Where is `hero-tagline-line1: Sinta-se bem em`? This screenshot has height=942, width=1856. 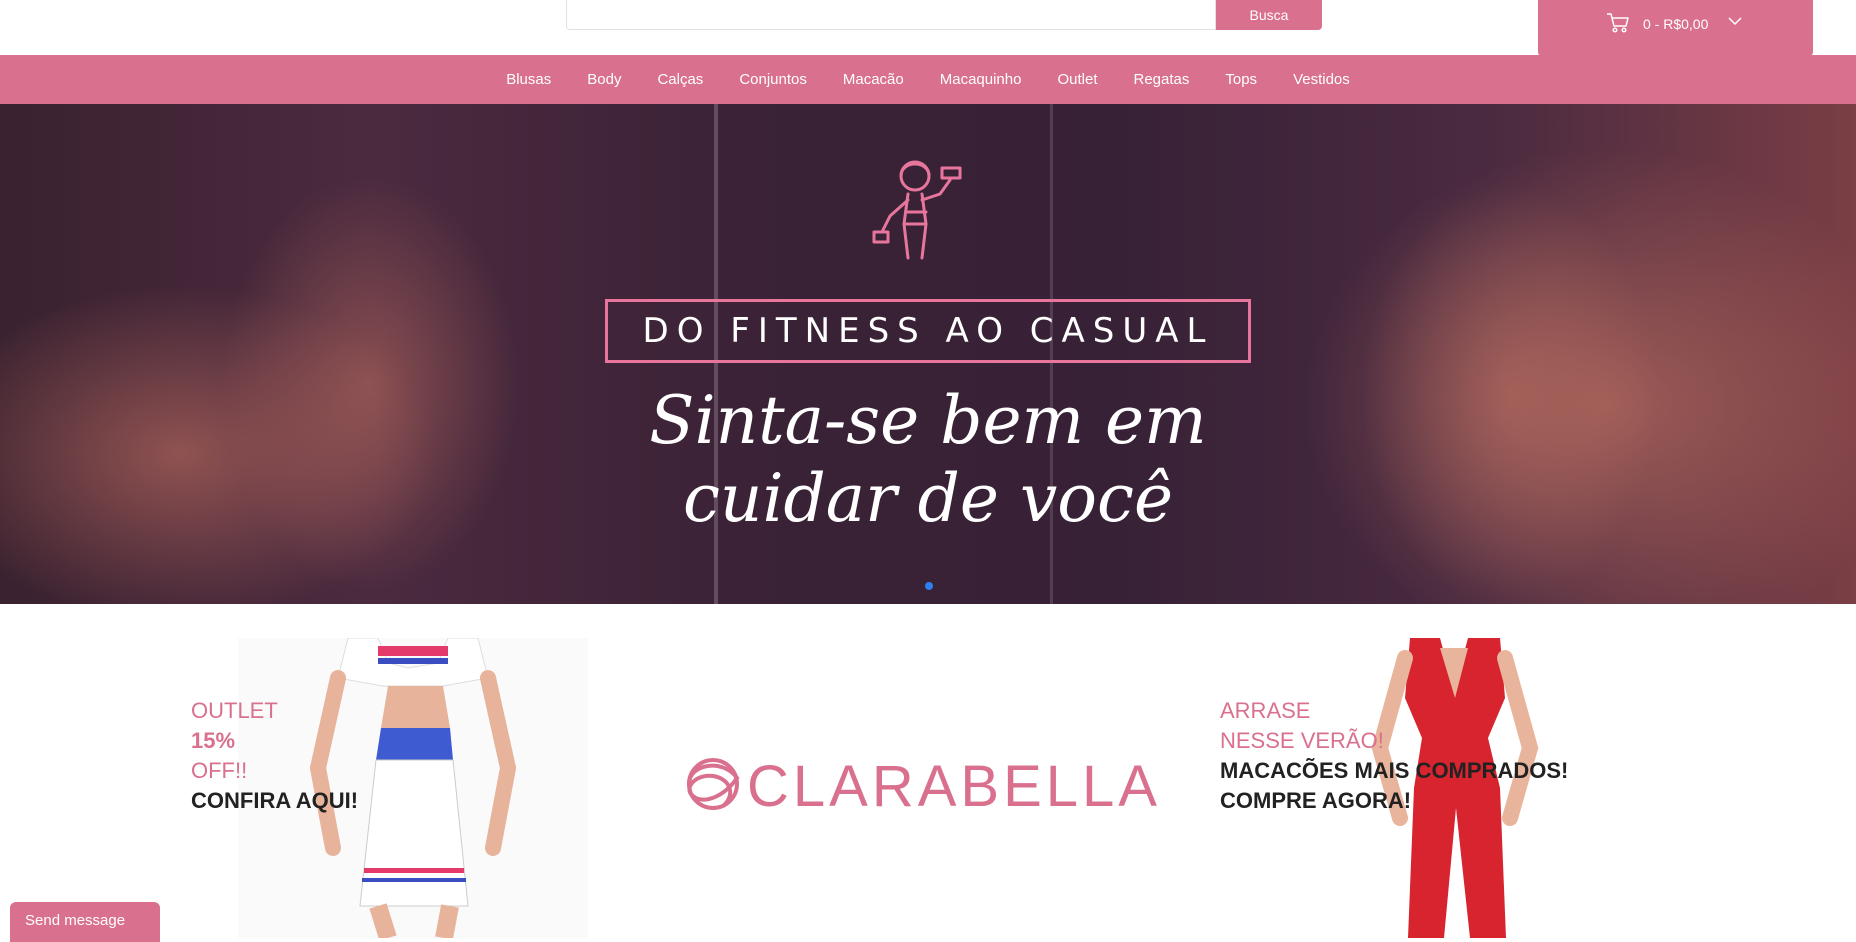 hero-tagline-line1: Sinta-se bem em is located at coordinates (928, 420).